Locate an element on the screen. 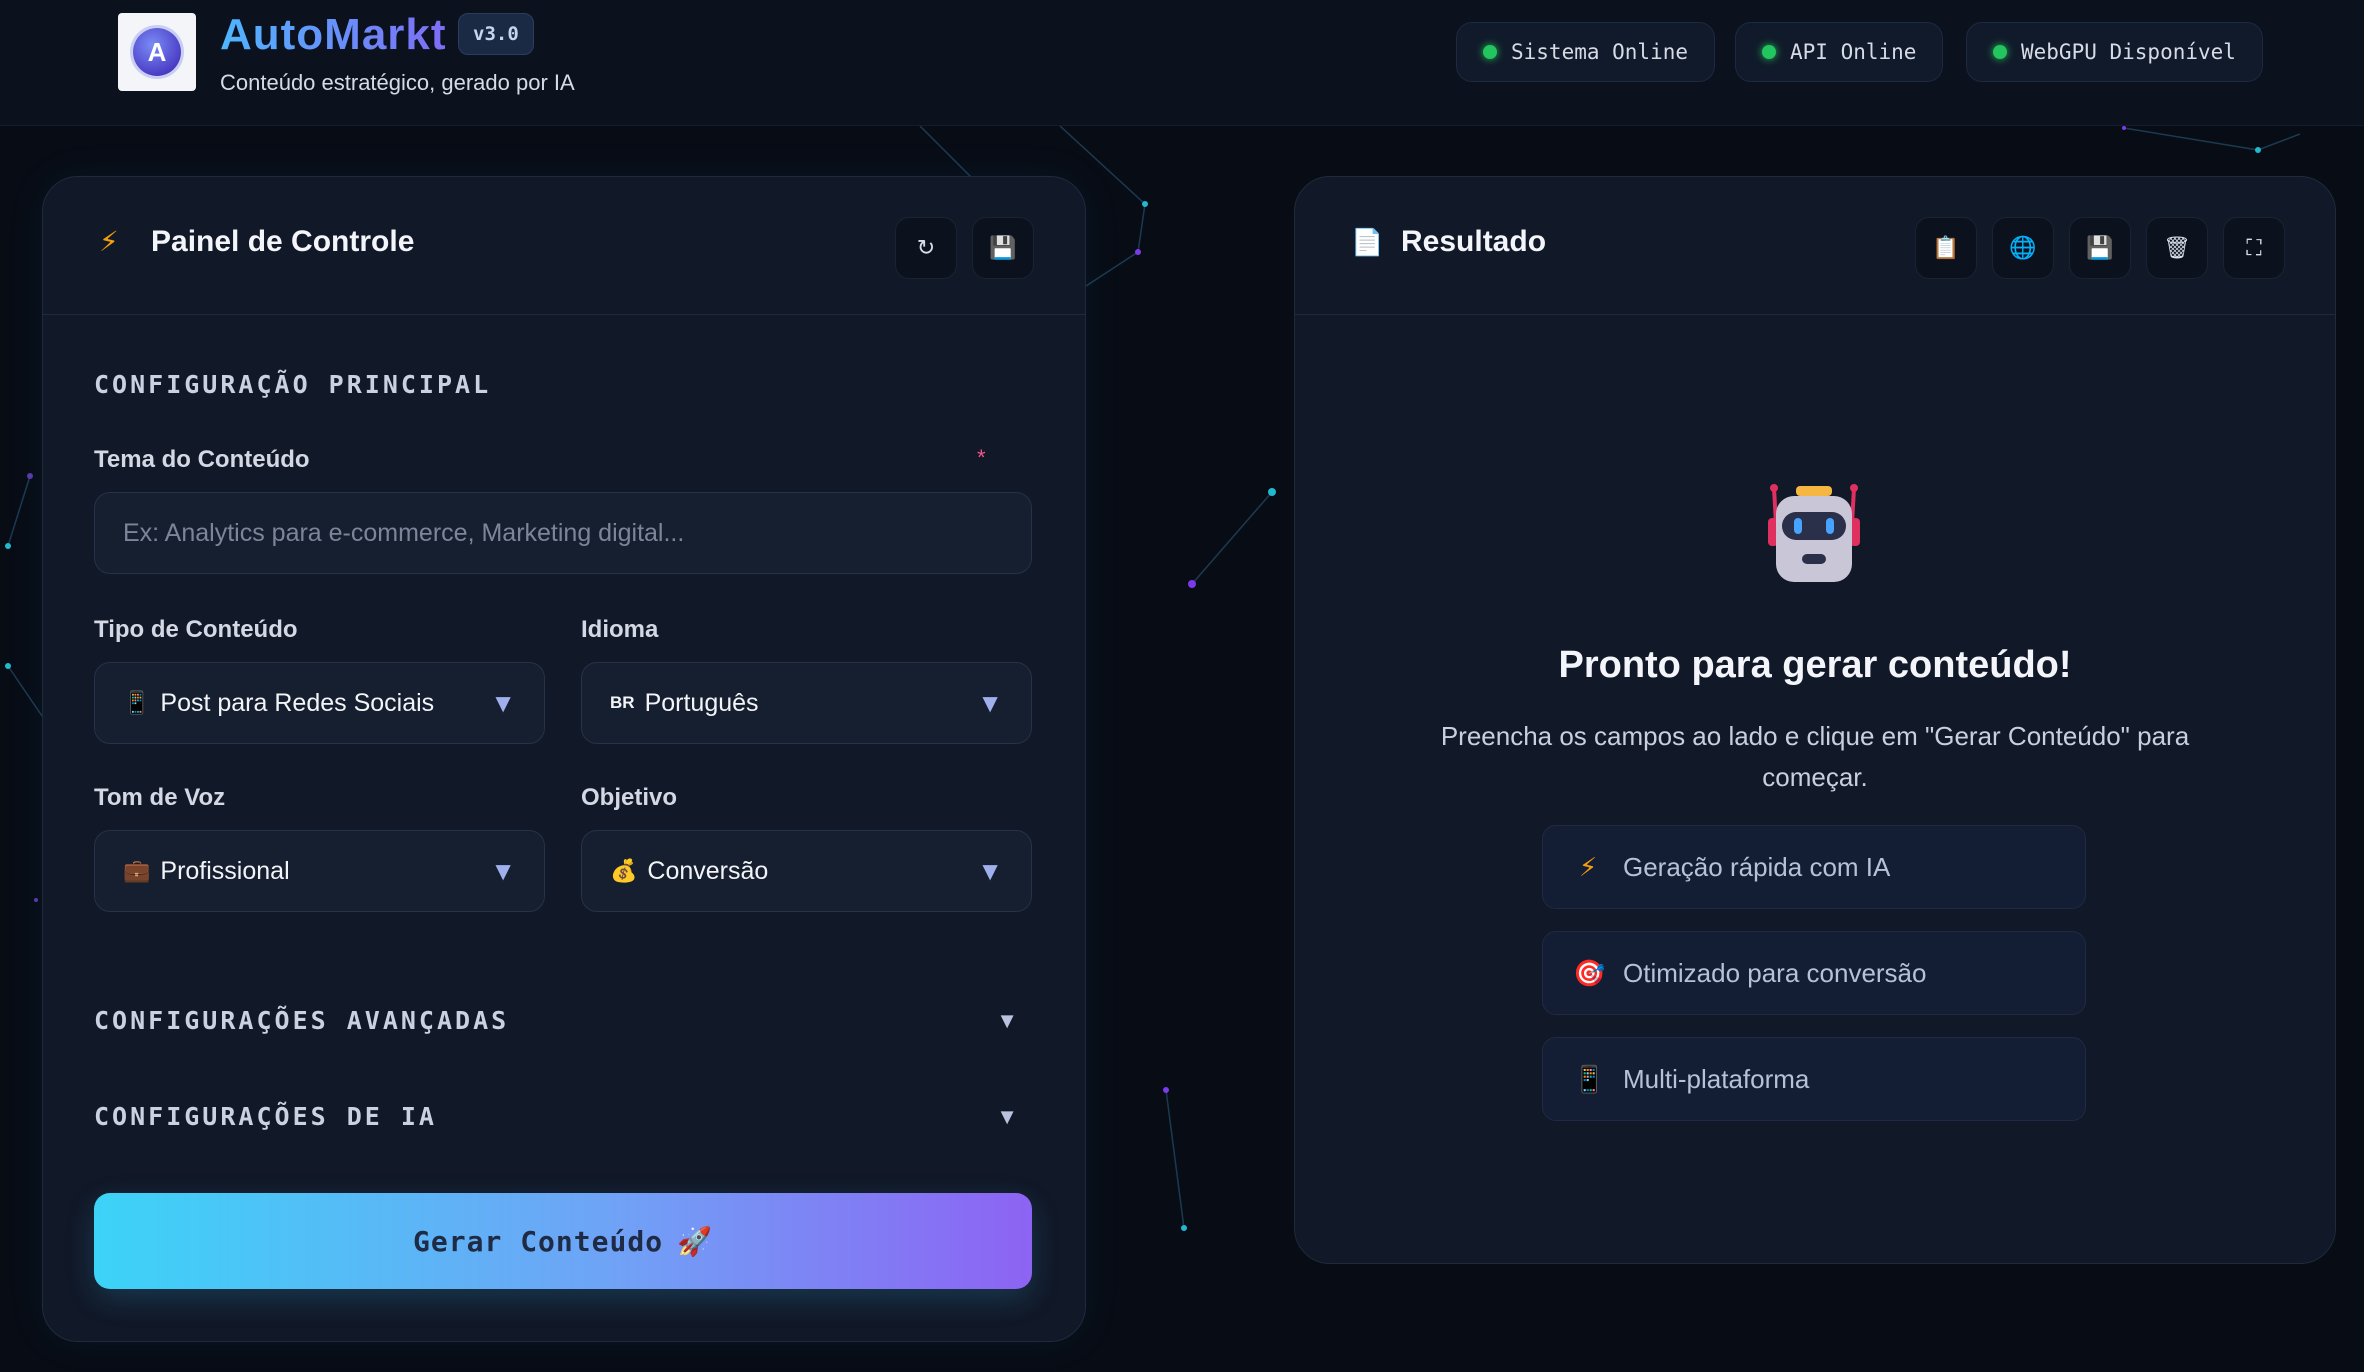  section-main-config: CONFIGURAÇÃO PRINCIPAL is located at coordinates (293, 384).